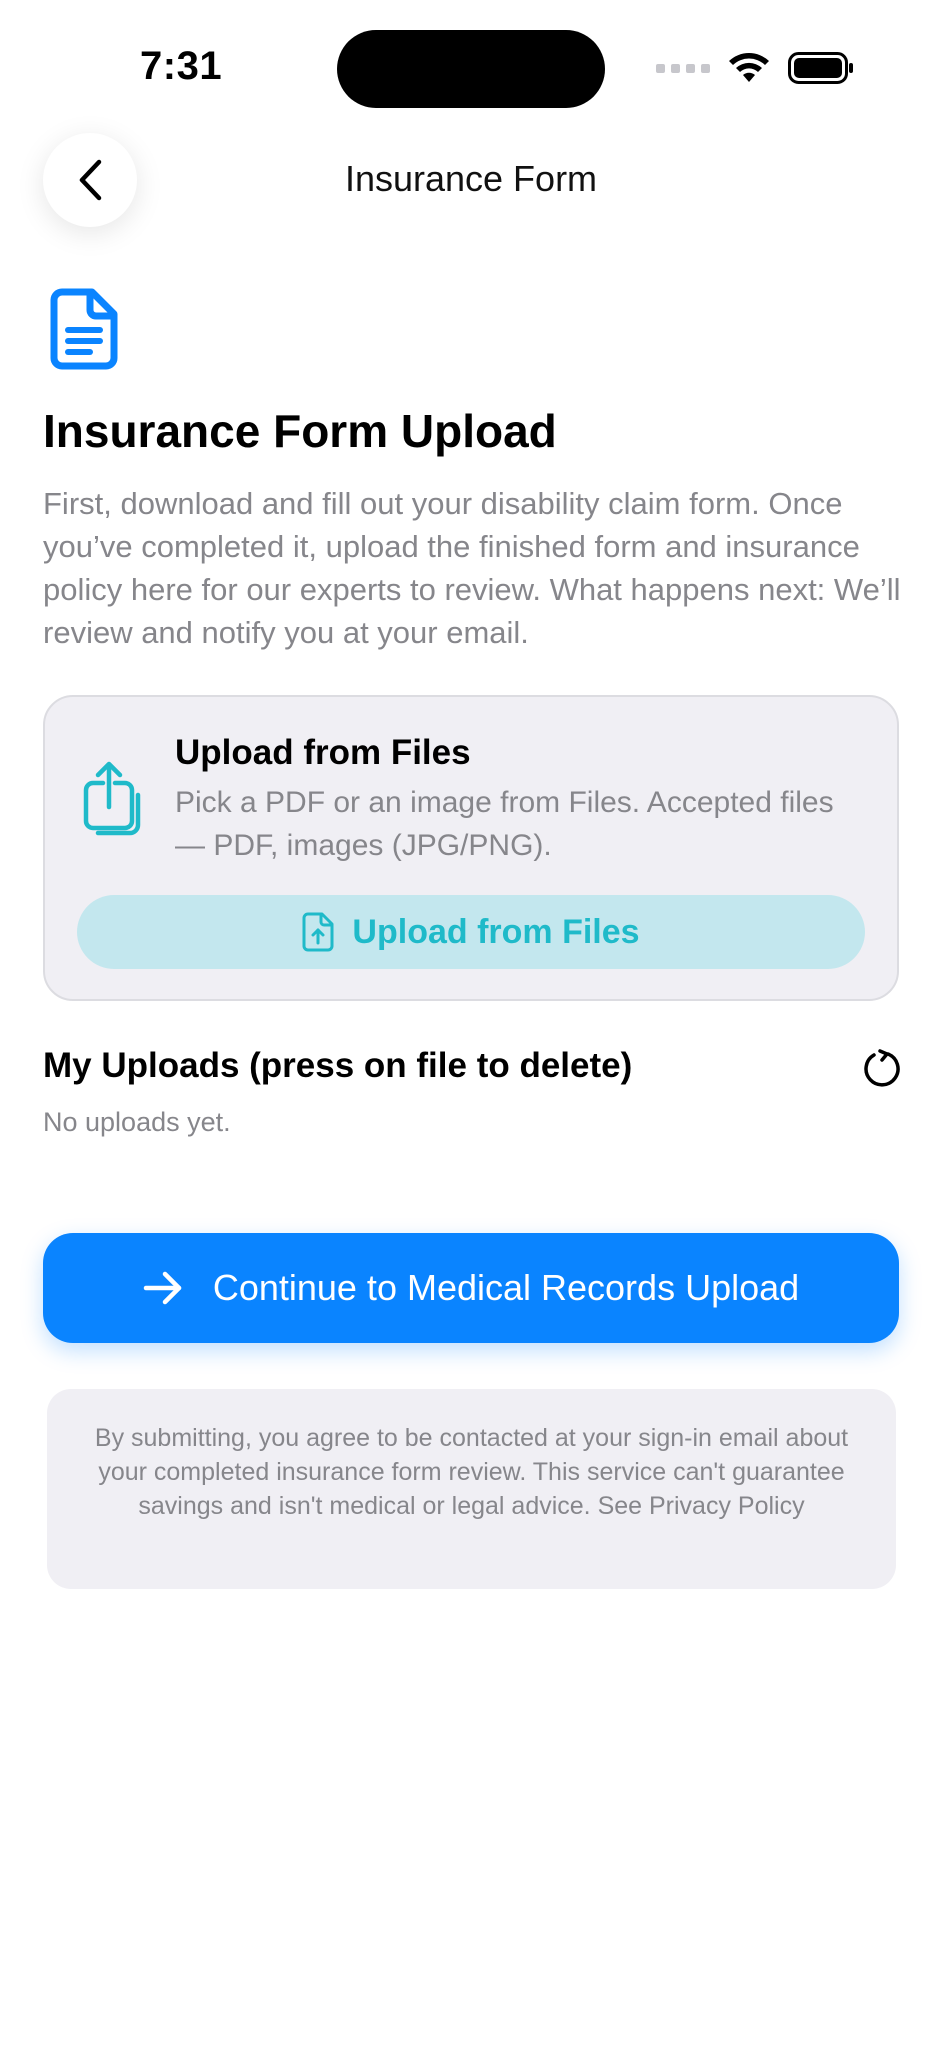 The width and height of the screenshot is (942, 2048). Describe the element at coordinates (323, 752) in the screenshot. I see `upload-card-title: Upload from Files` at that location.